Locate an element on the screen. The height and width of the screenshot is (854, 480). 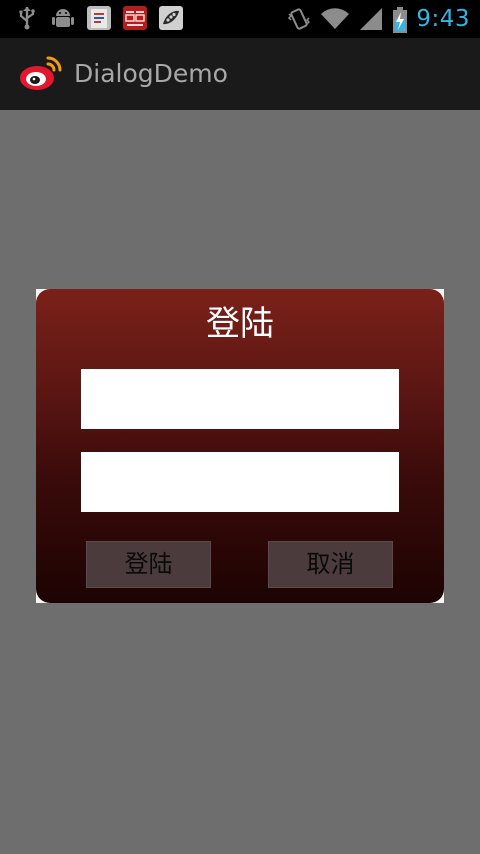
app-title: DialogDemo is located at coordinates (151, 73).